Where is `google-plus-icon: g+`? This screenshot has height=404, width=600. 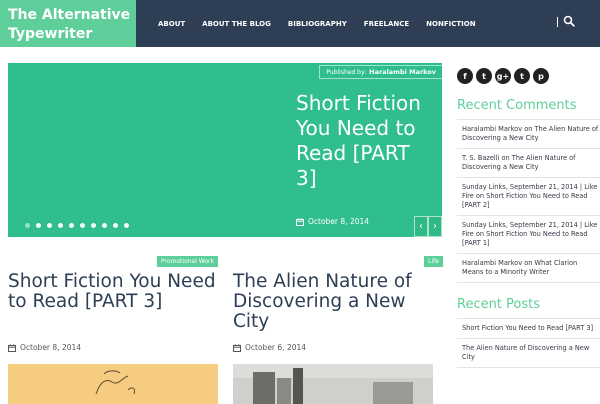 google-plus-icon: g+ is located at coordinates (503, 76).